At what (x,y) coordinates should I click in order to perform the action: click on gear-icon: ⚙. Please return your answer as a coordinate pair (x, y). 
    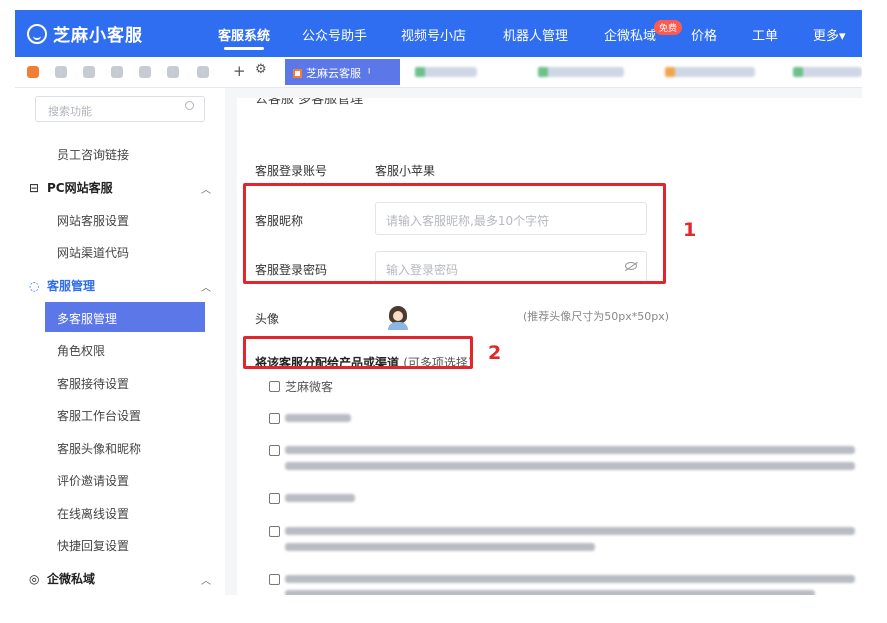
    Looking at the image, I should click on (261, 69).